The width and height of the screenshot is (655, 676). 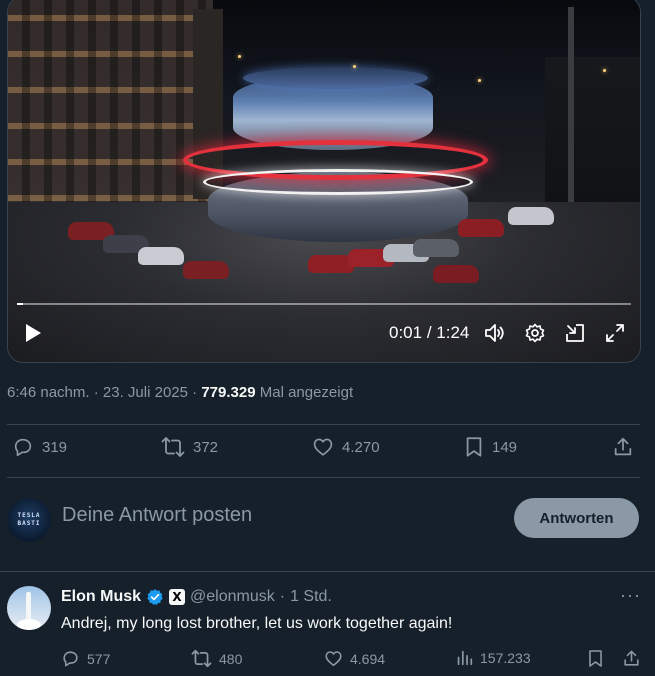 I want to click on views-count: 157.233, so click(x=505, y=657).